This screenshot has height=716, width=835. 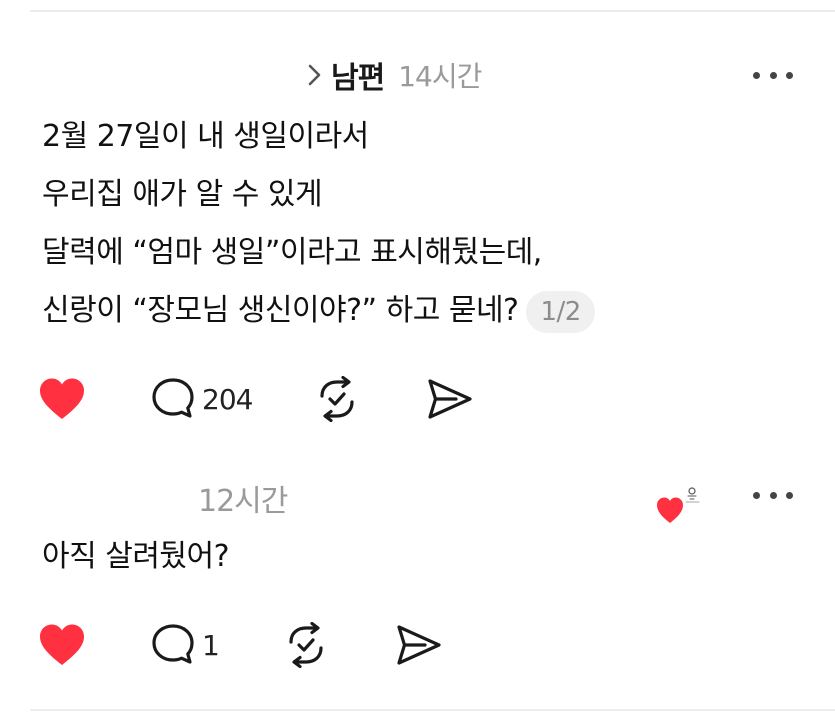 What do you see at coordinates (432, 11) in the screenshot?
I see `top-divider` at bounding box center [432, 11].